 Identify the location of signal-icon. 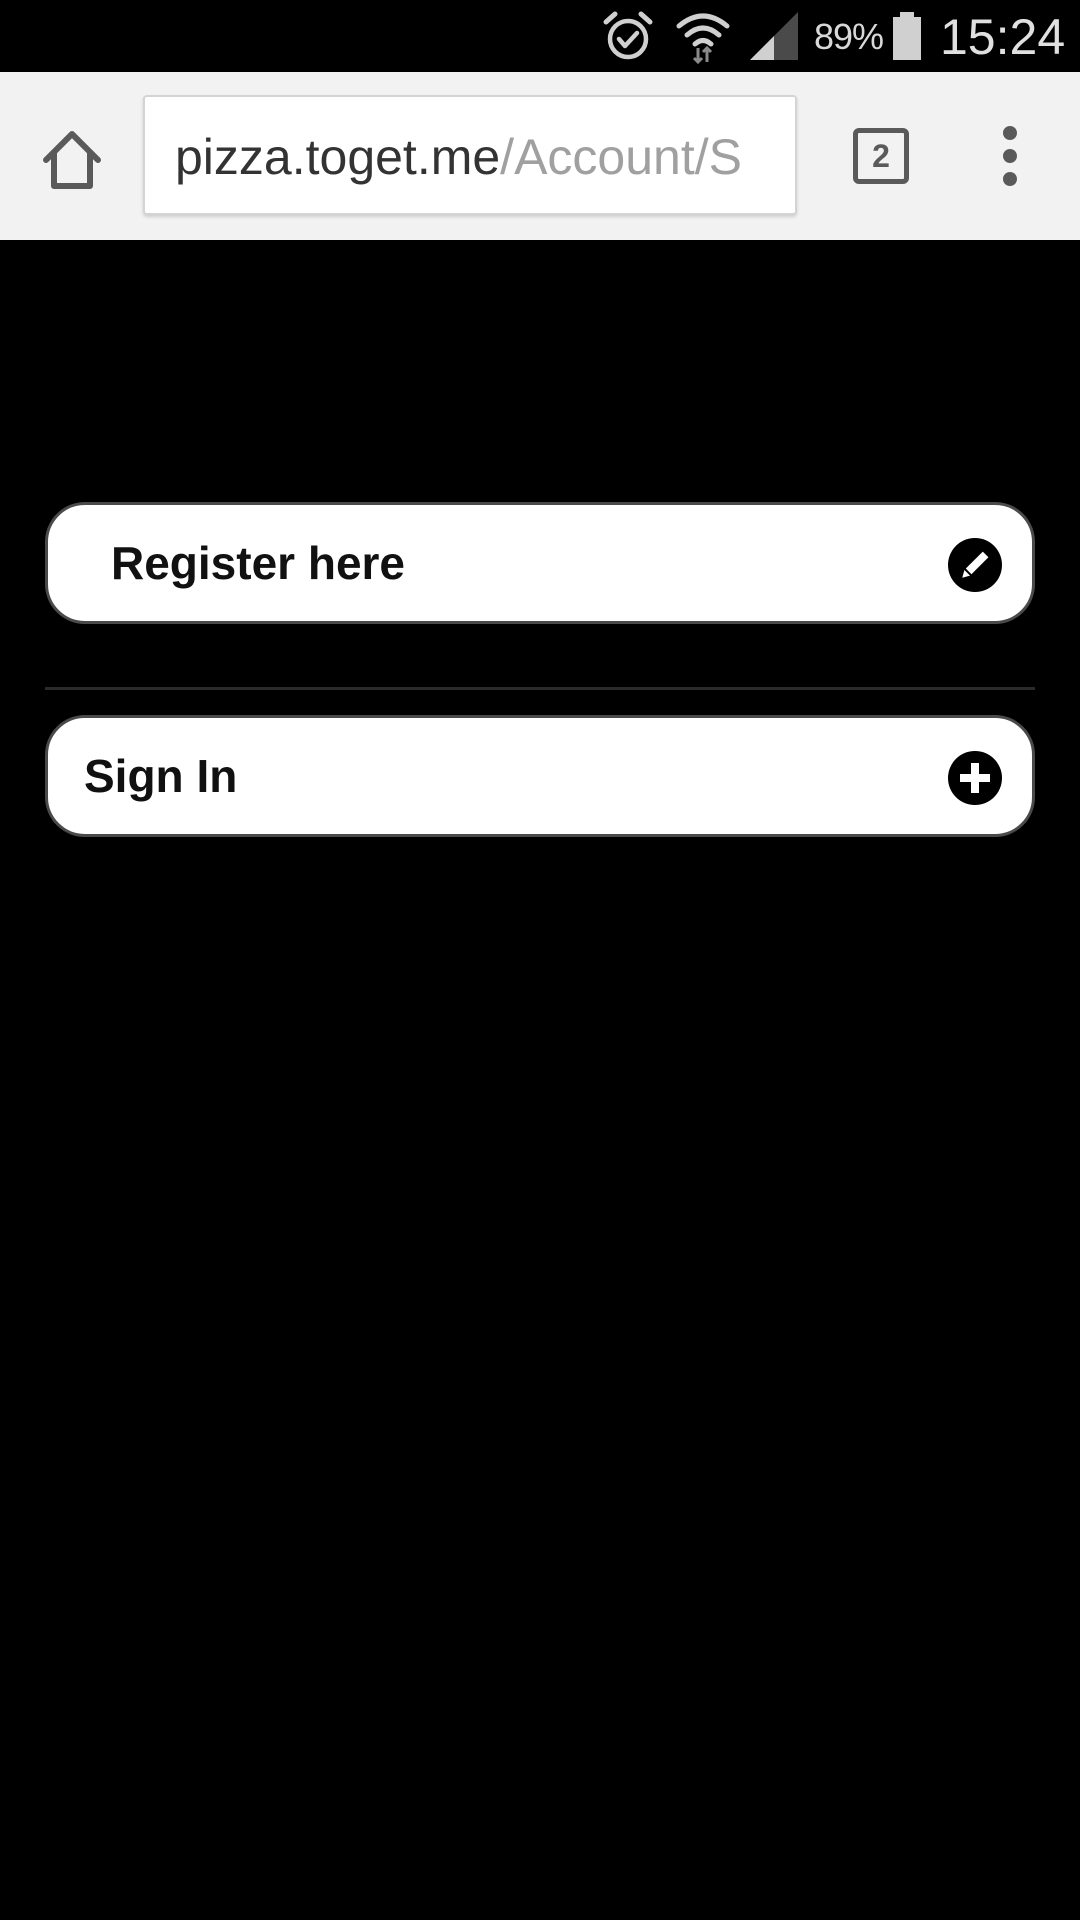
(774, 36).